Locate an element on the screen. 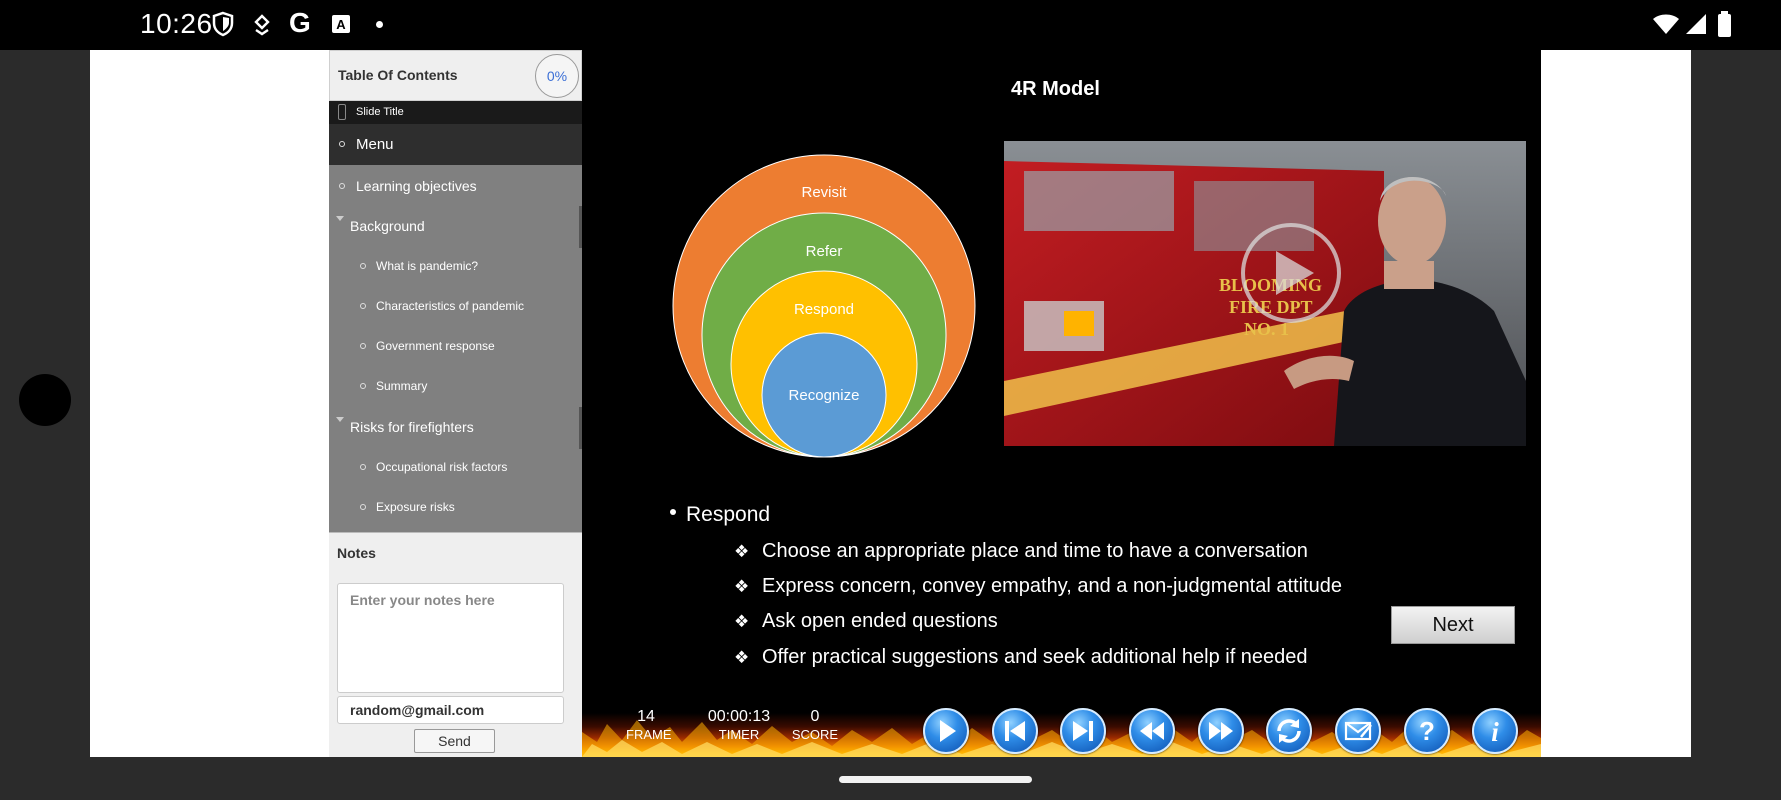  frame-stat: 14 FRAME is located at coordinates (649, 725).